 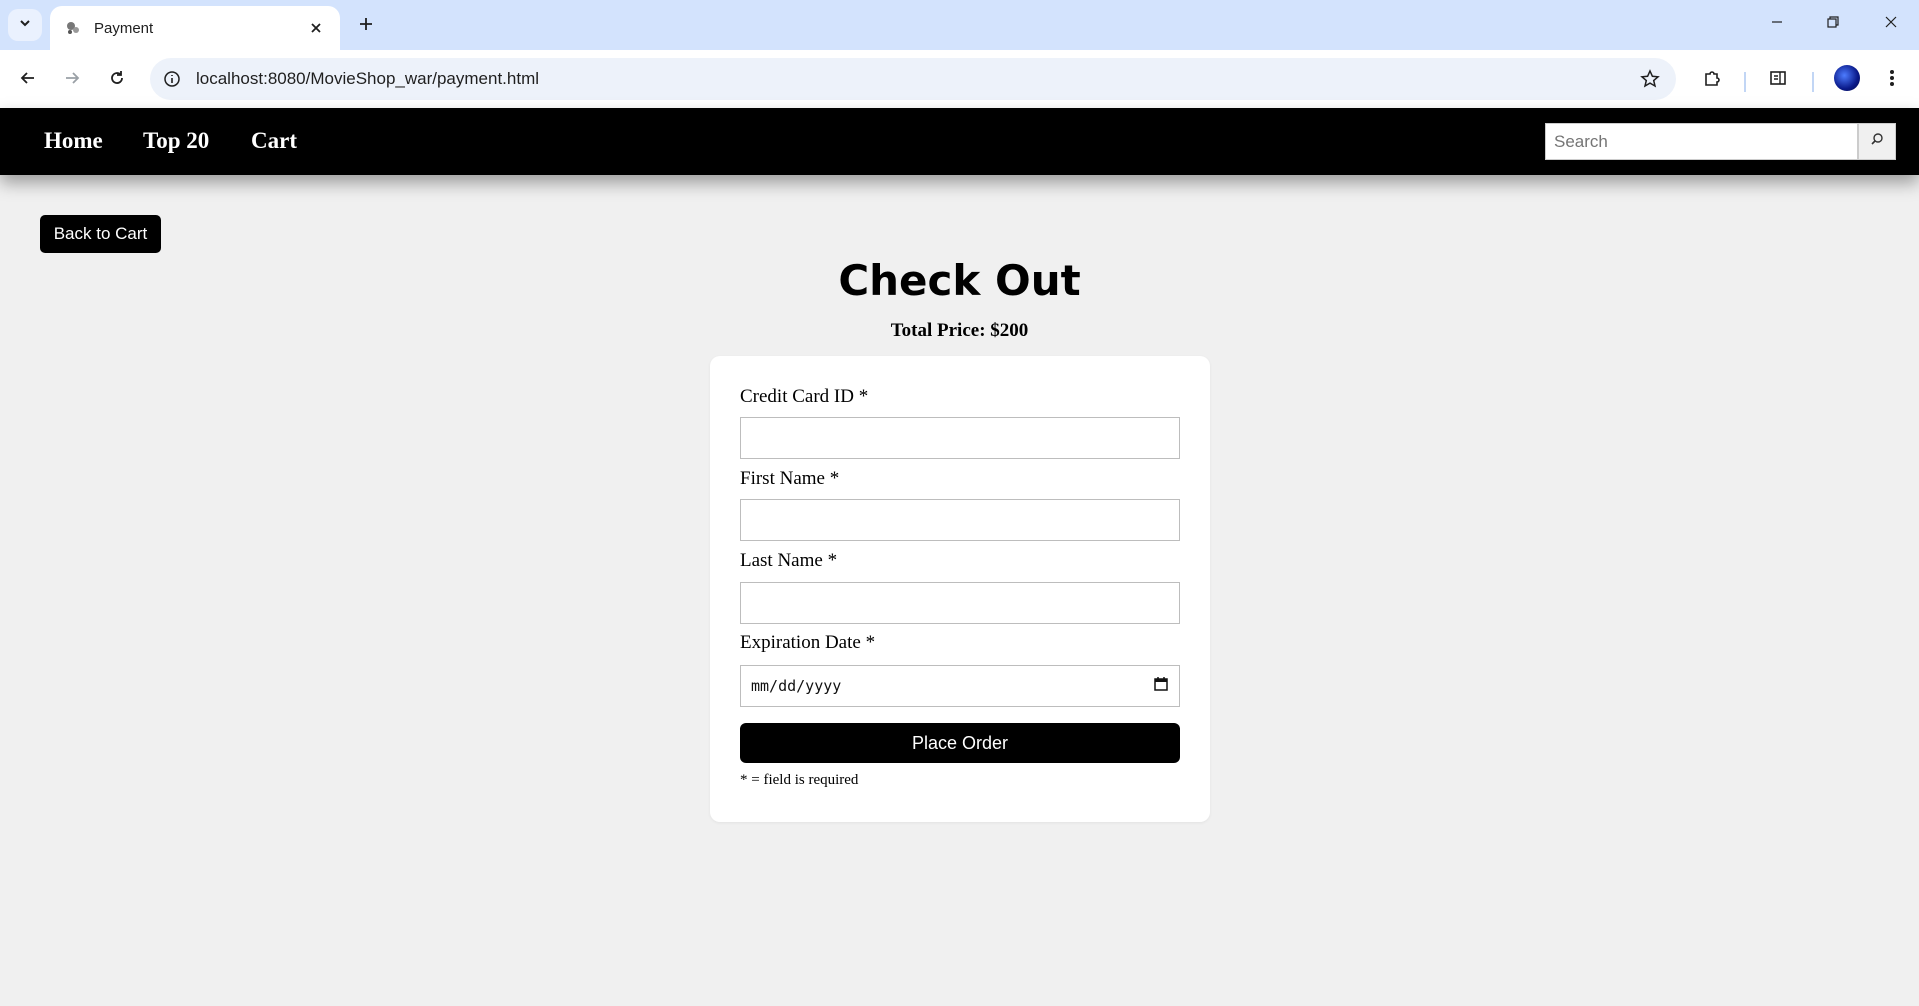 I want to click on restore-icon, so click(x=1833, y=24).